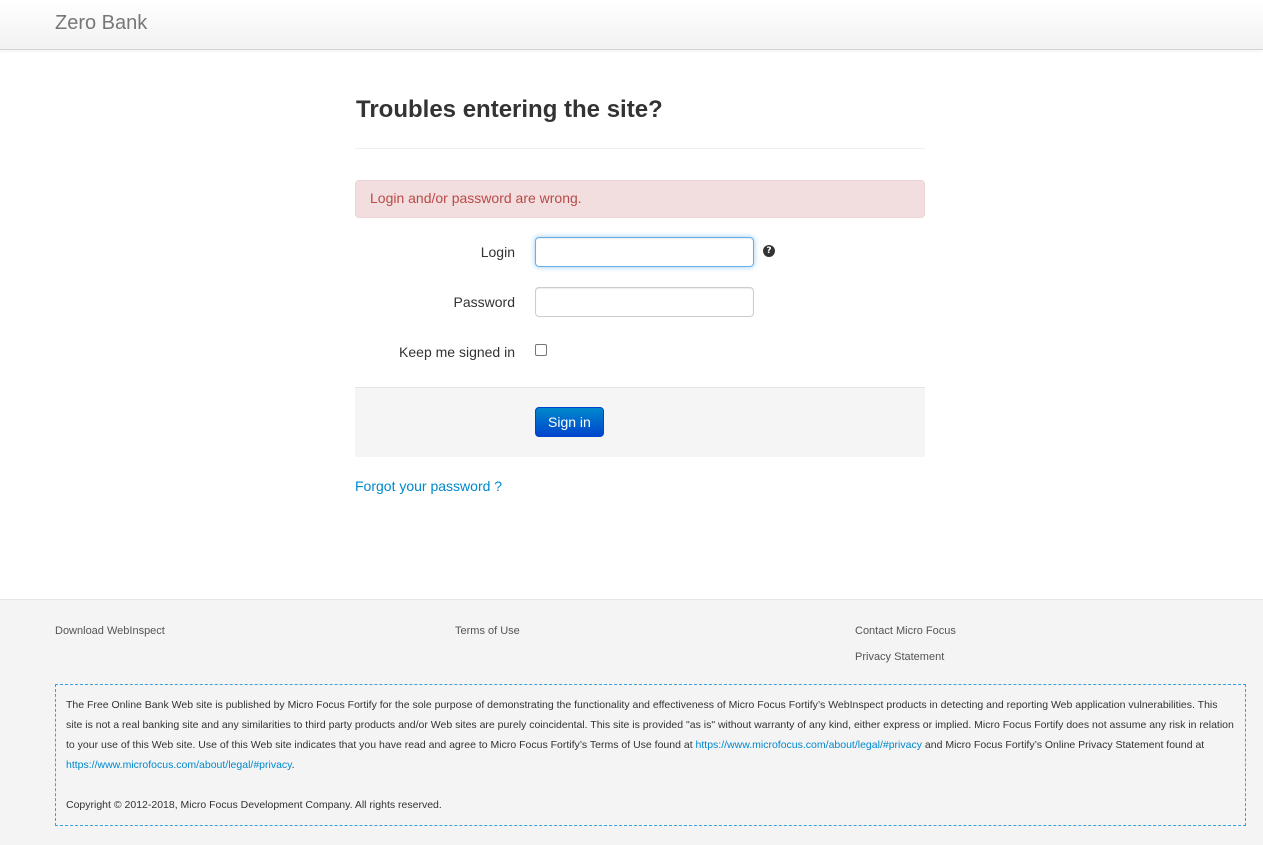 The height and width of the screenshot is (845, 1263). Describe the element at coordinates (541, 350) in the screenshot. I see `keep-signed-in-checkbox` at that location.